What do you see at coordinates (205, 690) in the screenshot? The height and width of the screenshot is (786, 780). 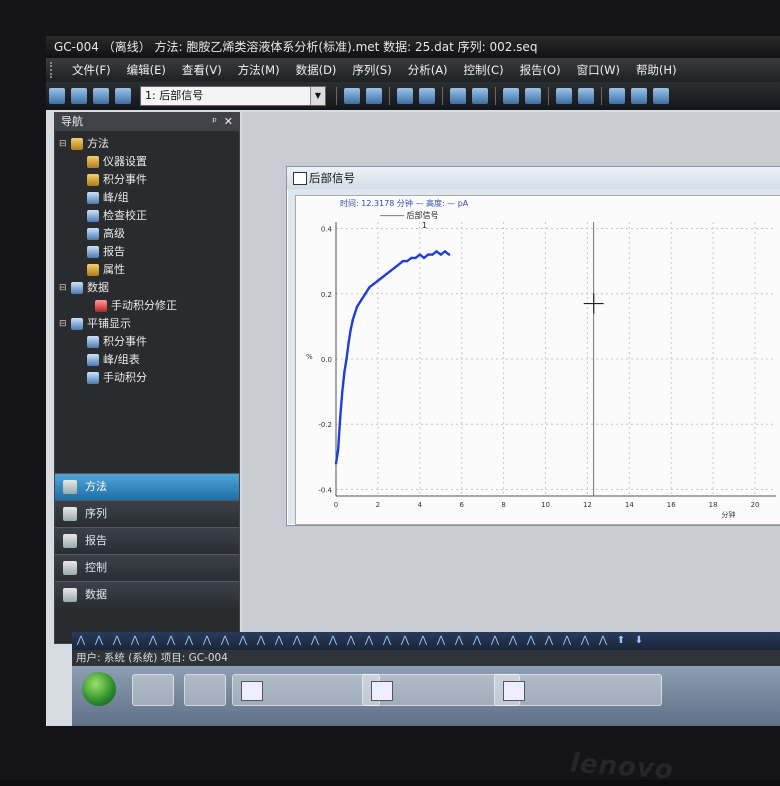 I see `taskbar-folder-icon` at bounding box center [205, 690].